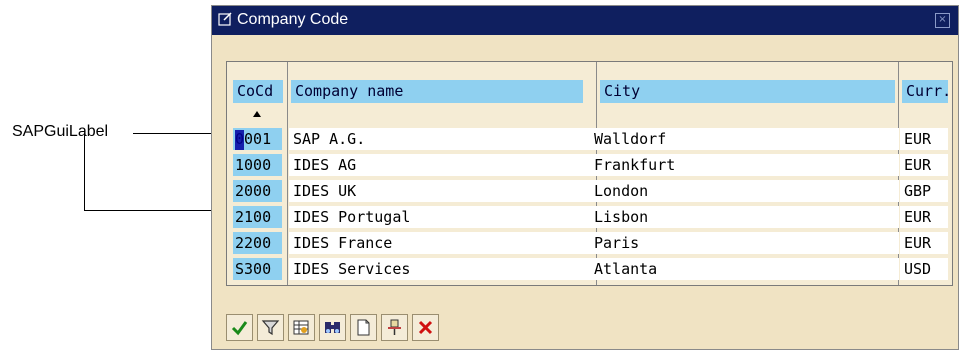 Image resolution: width=976 pixels, height=352 pixels. What do you see at coordinates (440, 165) in the screenshot?
I see `cell-company-name: IDES AG` at bounding box center [440, 165].